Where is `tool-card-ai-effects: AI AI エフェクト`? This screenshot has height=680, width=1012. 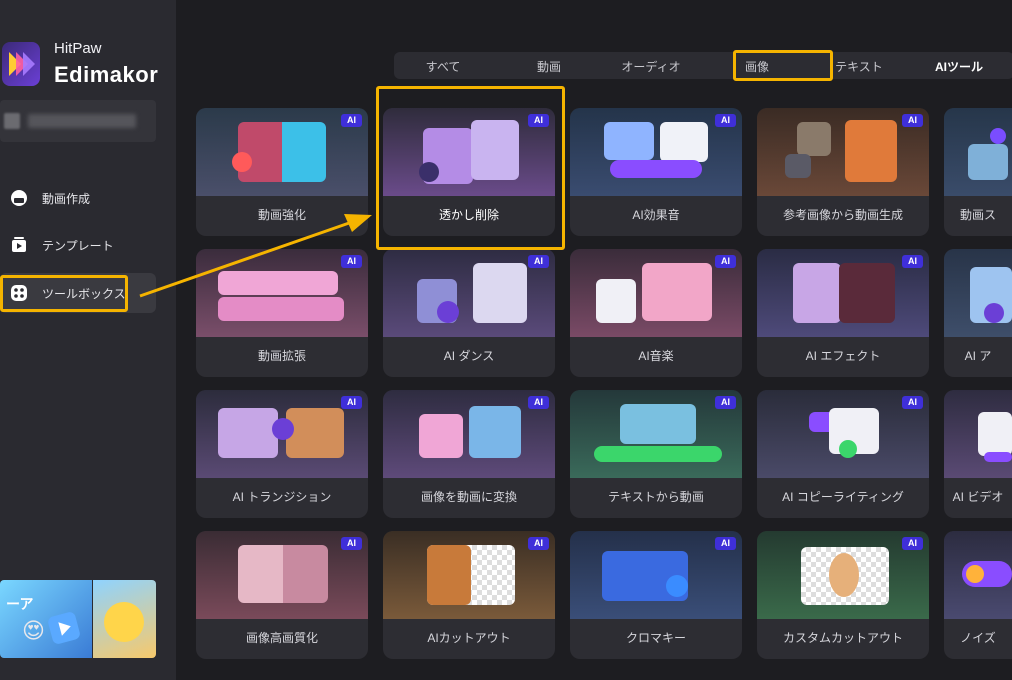
tool-card-ai-effects: AI AI エフェクト is located at coordinates (843, 313).